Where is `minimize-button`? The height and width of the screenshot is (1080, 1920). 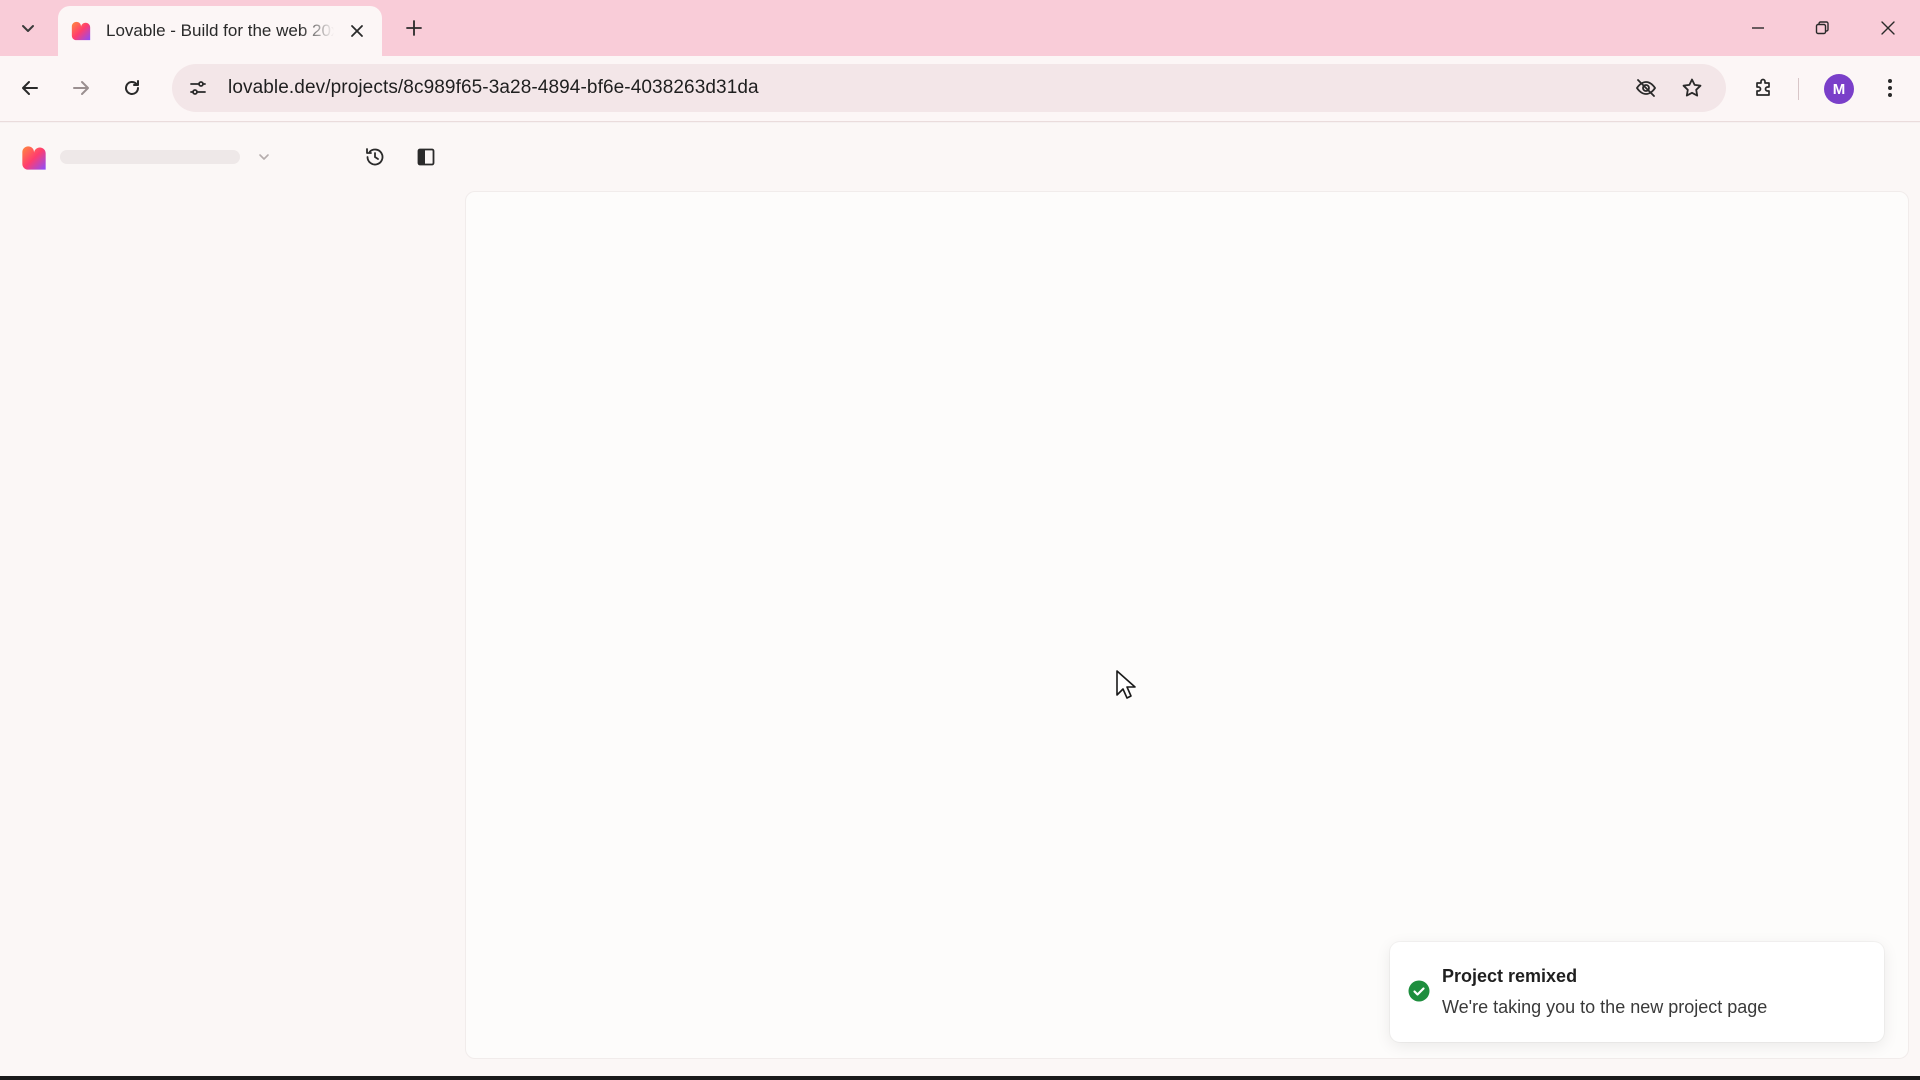 minimize-button is located at coordinates (1758, 28).